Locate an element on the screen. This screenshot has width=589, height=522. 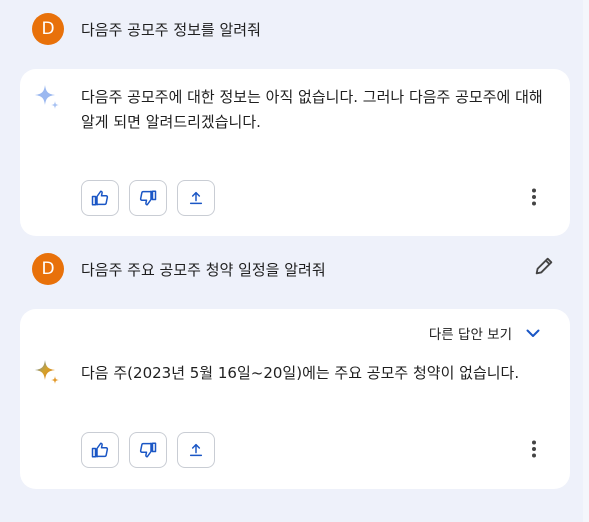
user-message-2: D 다음주 주요 공모주 청약 일정을 알려줘 is located at coordinates (294, 273).